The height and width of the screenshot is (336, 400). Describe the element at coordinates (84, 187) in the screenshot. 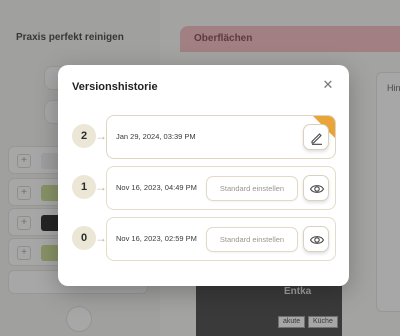

I see `version-number-badge: 1` at that location.